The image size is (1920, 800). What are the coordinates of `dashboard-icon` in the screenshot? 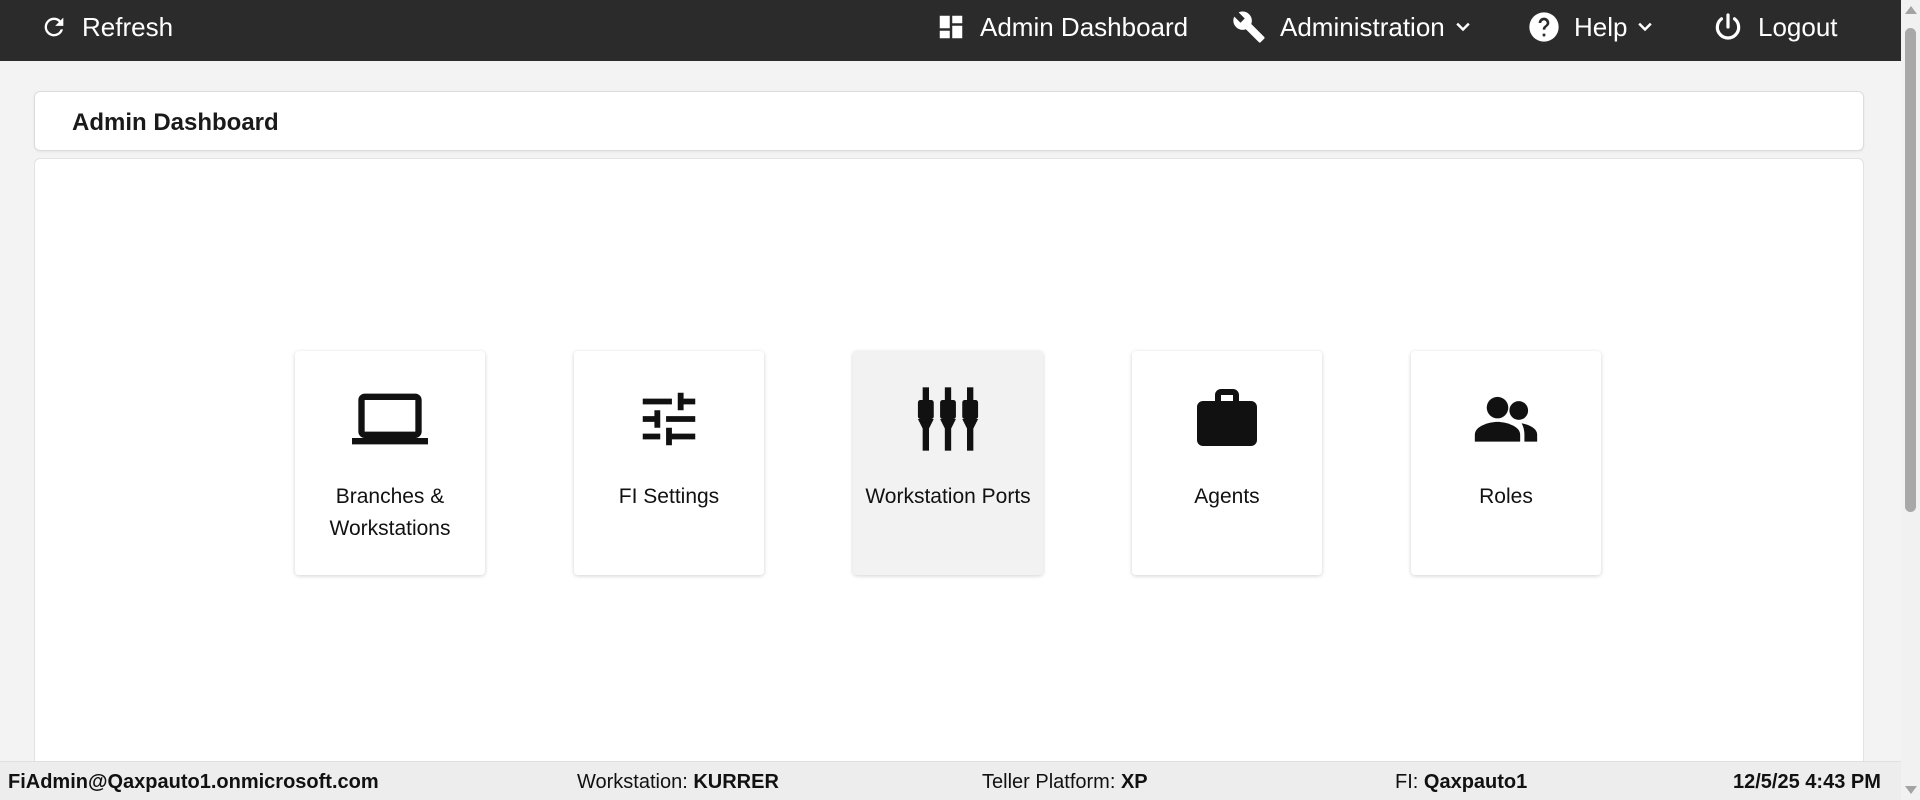 It's located at (951, 27).